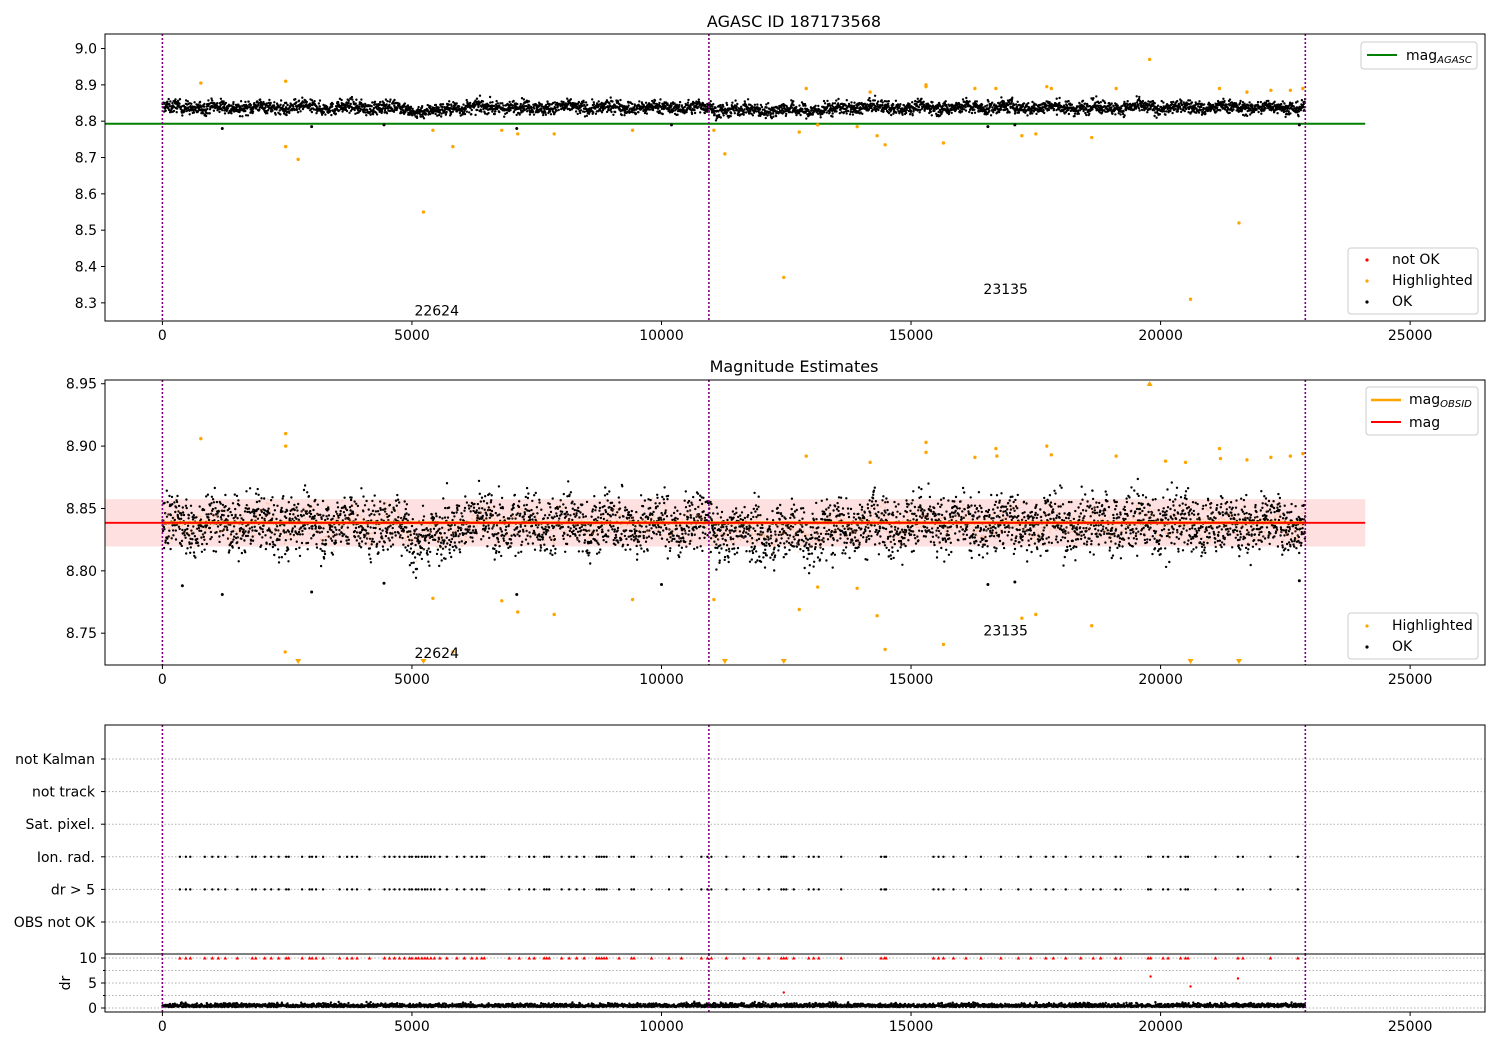 This screenshot has height=1050, width=1500. Describe the element at coordinates (86, 86) in the screenshot. I see `y-tick-label: 8.9` at that location.